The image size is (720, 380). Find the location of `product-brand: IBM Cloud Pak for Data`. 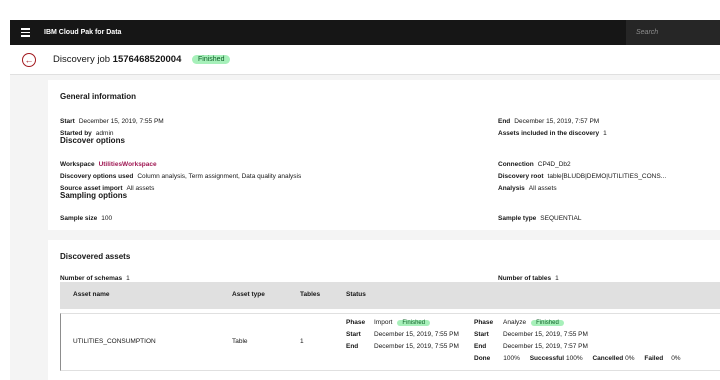

product-brand: IBM Cloud Pak for Data is located at coordinates (82, 32).